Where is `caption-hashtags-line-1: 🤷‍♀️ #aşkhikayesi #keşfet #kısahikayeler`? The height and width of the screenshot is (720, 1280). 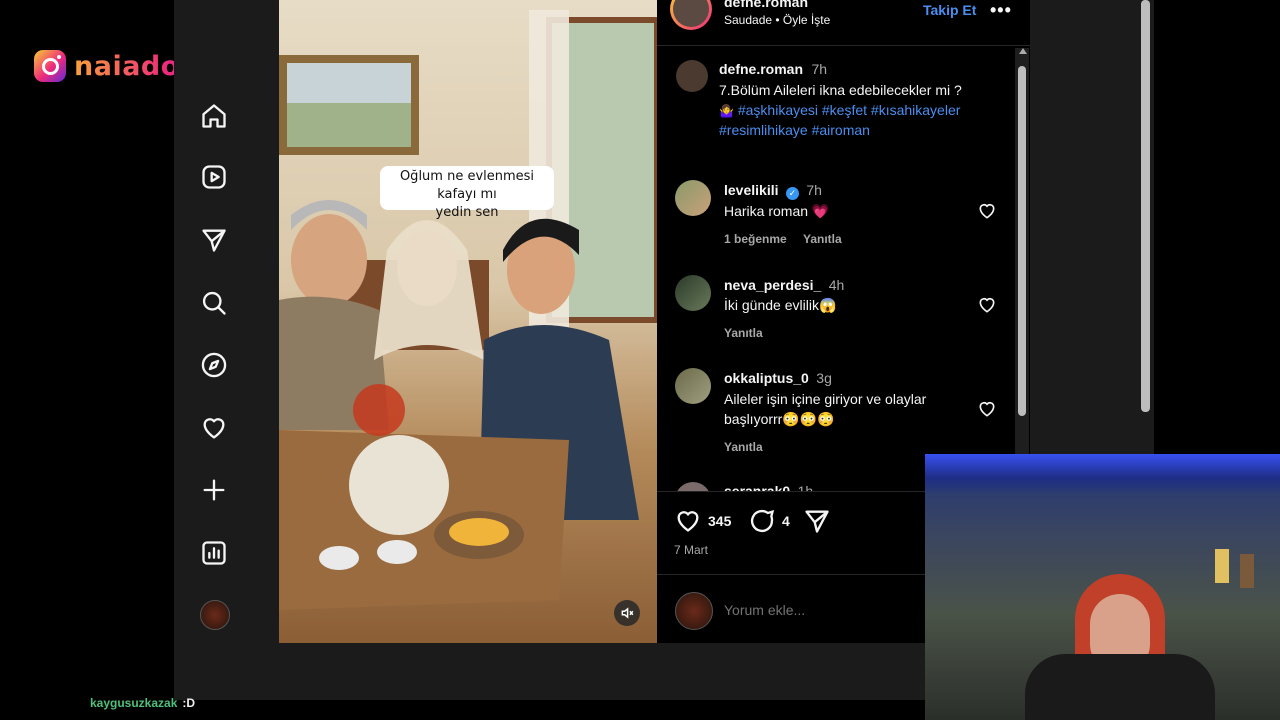
caption-hashtags-line-1: 🤷‍♀️ #aşkhikayesi #keşfet #kısahikayeler is located at coordinates (839, 110).